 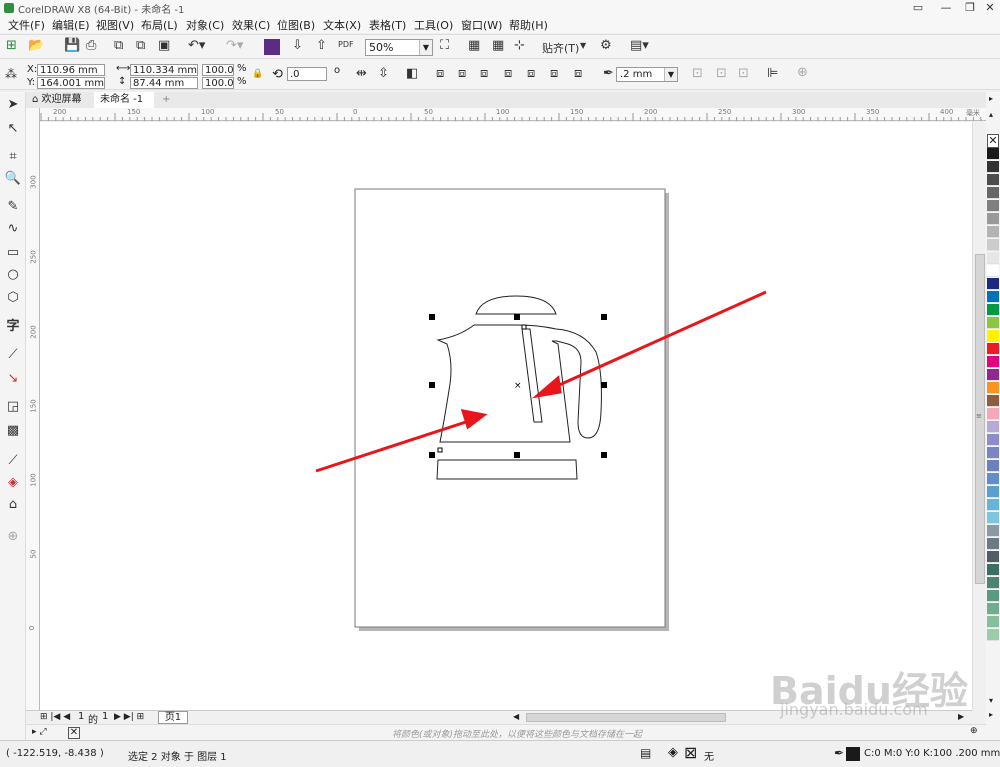 I want to click on menu-file: 文件(F), so click(x=26, y=25).